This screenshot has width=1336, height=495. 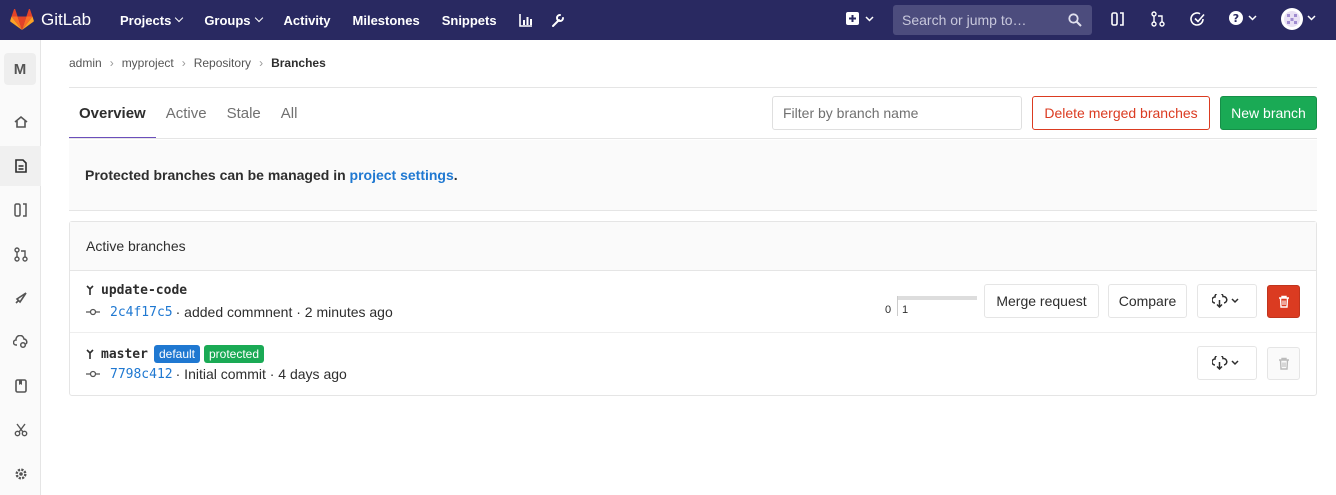 I want to click on sidebar-item-wiki, so click(x=20, y=386).